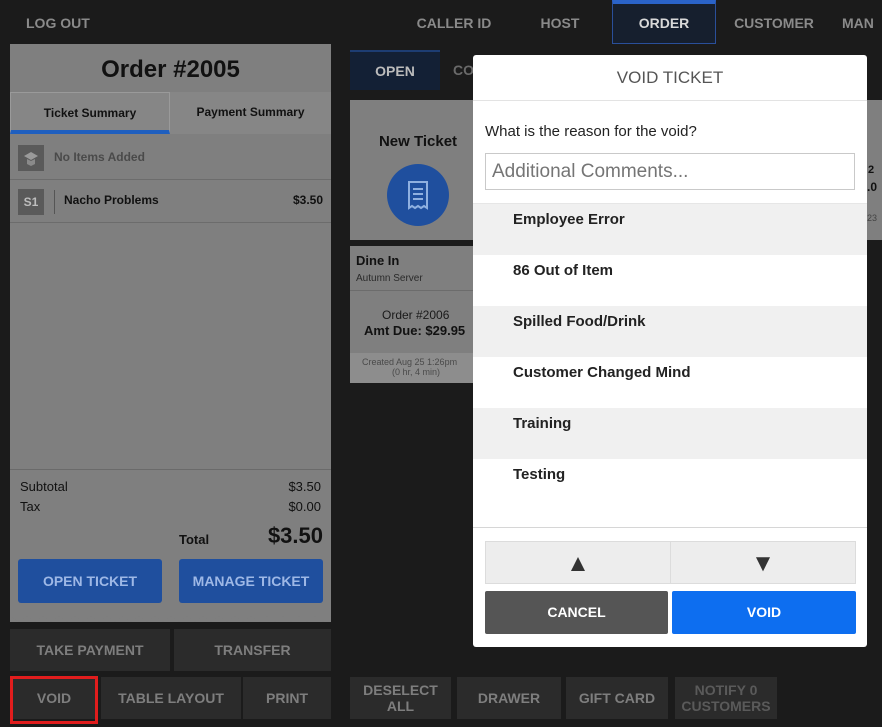  Describe the element at coordinates (99, 157) in the screenshot. I see `no-items-label: No Items Added` at that location.